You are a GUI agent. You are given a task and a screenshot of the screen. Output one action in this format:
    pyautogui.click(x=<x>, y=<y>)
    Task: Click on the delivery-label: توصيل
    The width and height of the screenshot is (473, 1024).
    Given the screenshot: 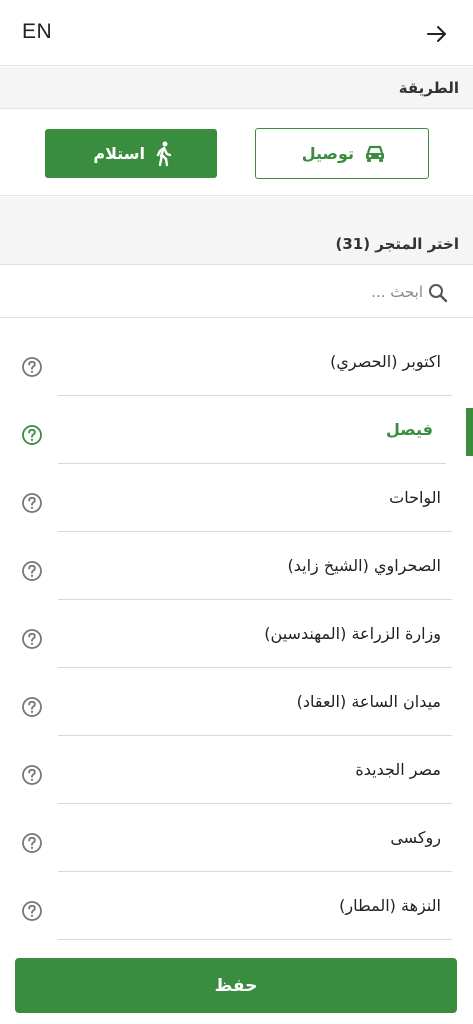 What is the action you would take?
    pyautogui.click(x=327, y=153)
    